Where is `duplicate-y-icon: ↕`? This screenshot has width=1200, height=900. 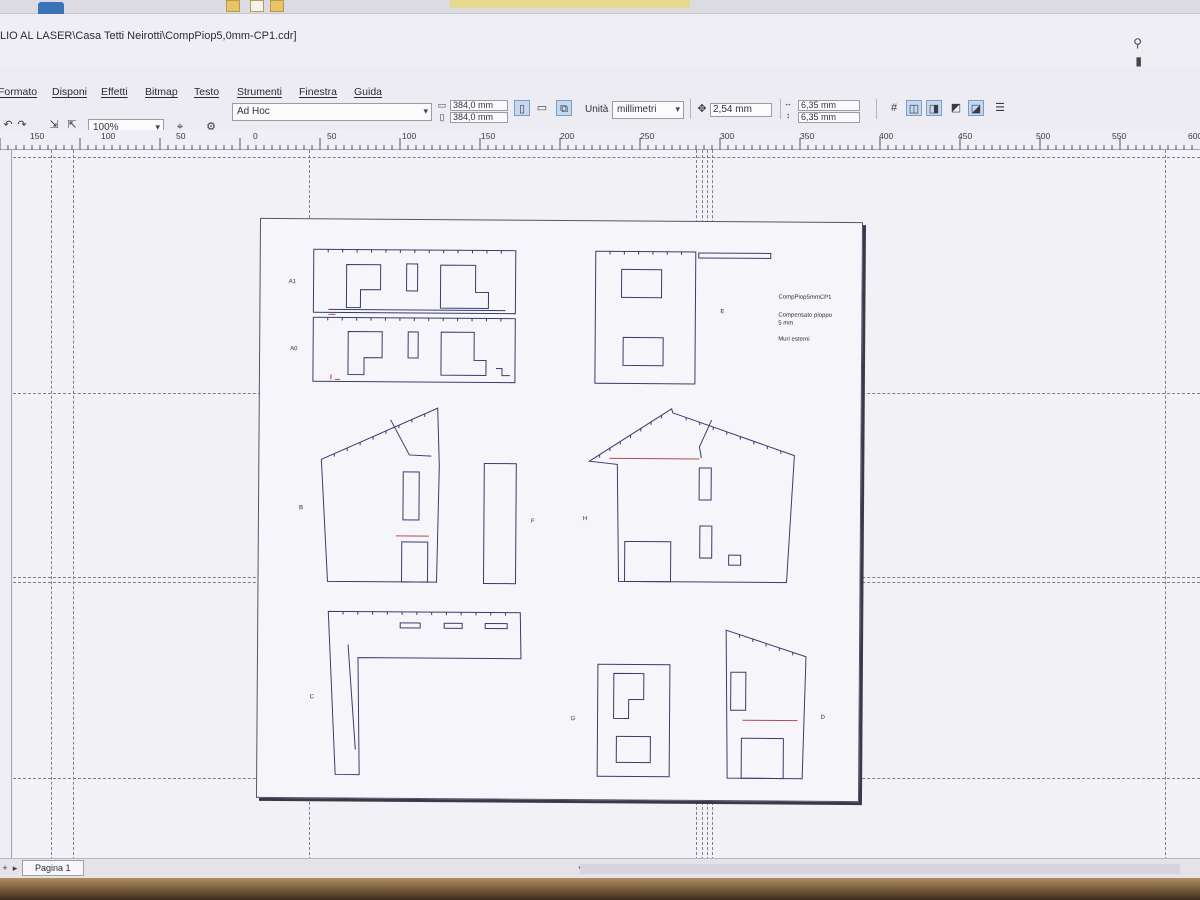 duplicate-y-icon: ↕ is located at coordinates (788, 115).